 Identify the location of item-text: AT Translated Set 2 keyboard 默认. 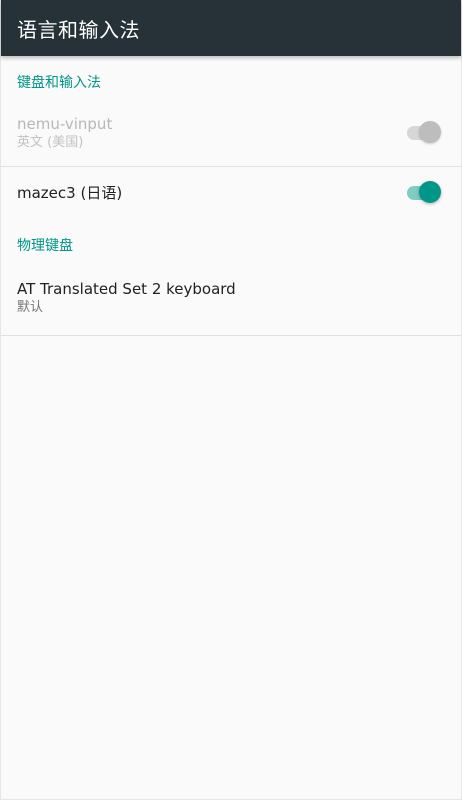
(126, 298).